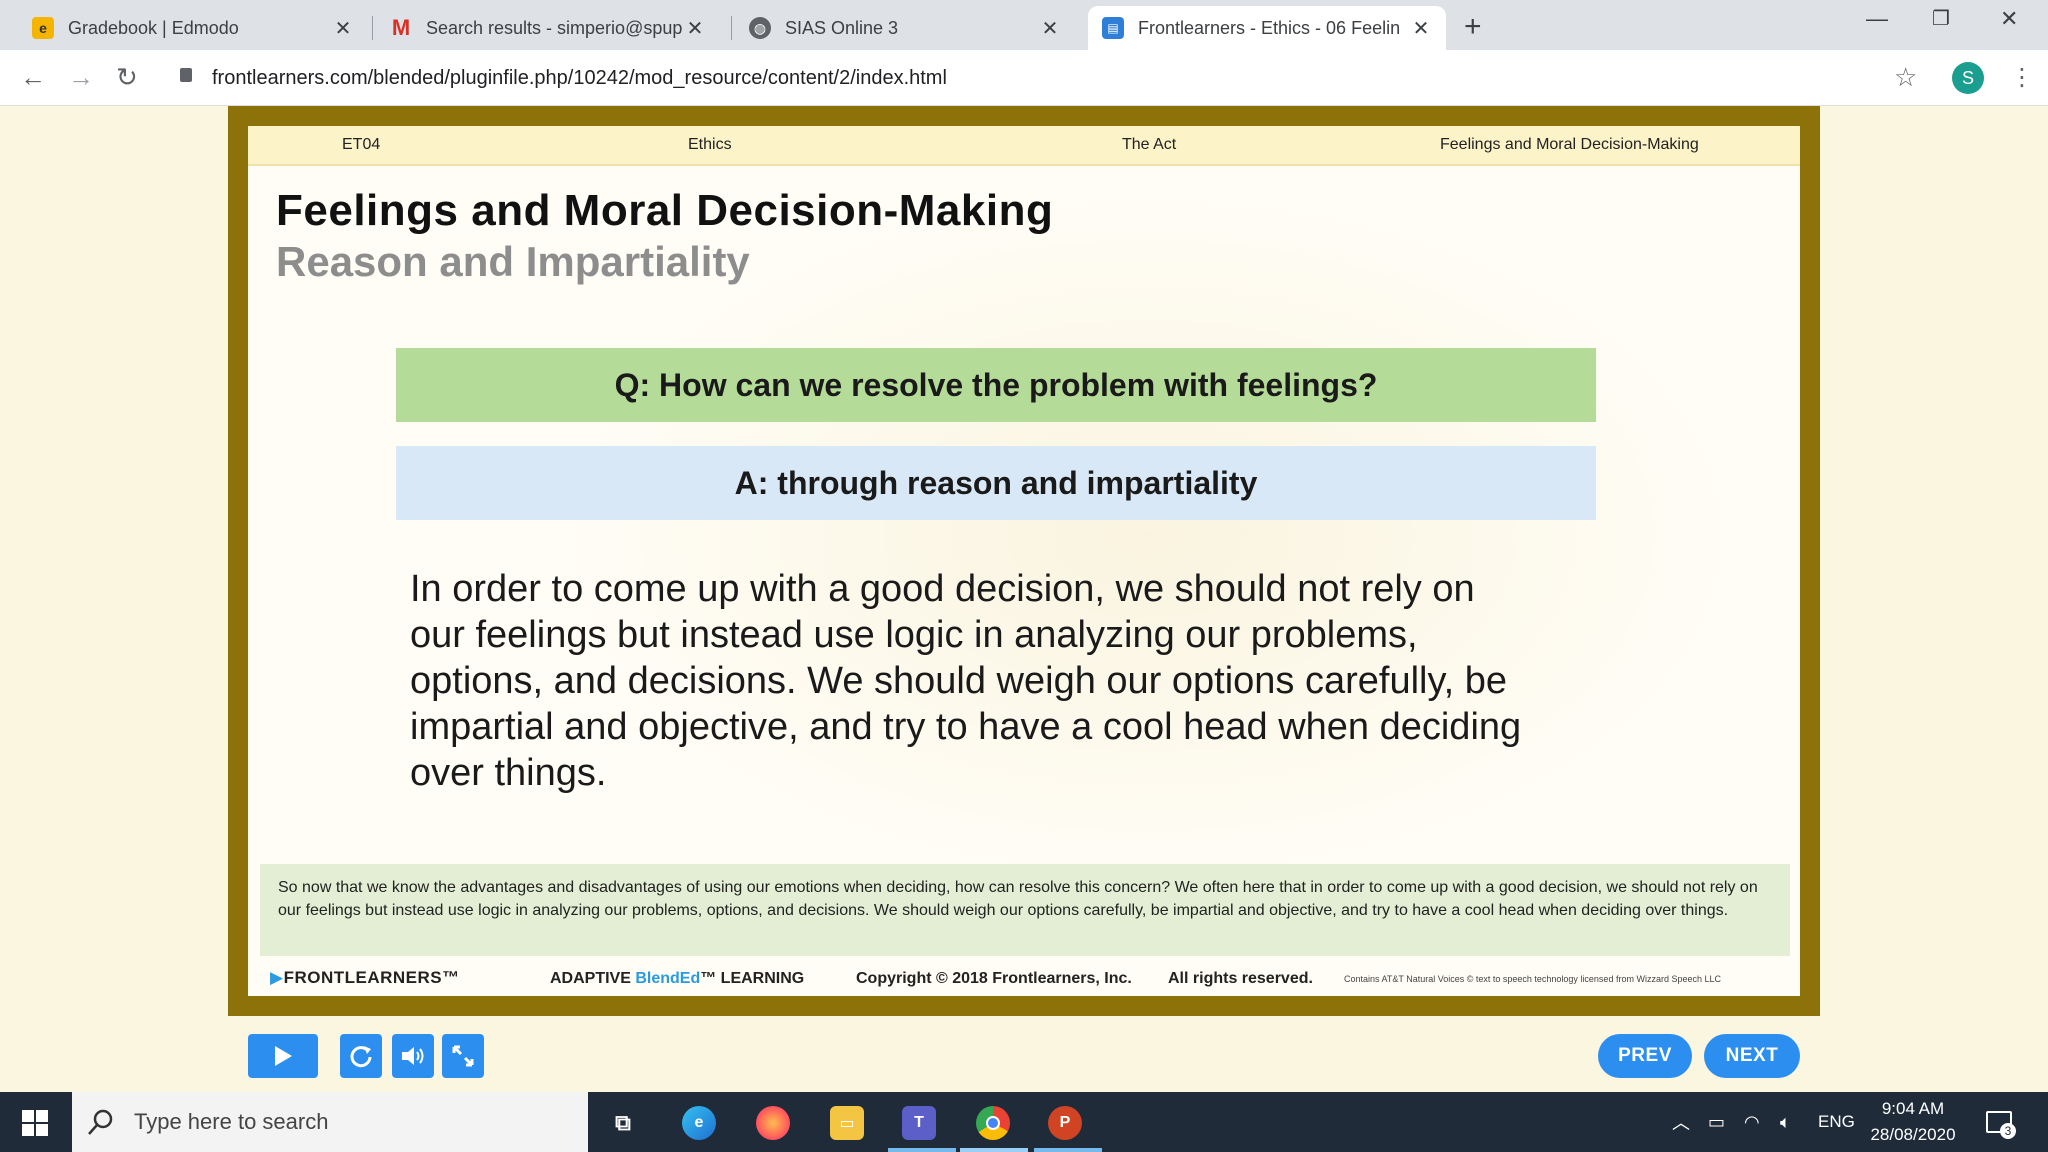 This screenshot has height=1152, width=2048. Describe the element at coordinates (1905, 77) in the screenshot. I see `bookmark-star-icon: ☆` at that location.